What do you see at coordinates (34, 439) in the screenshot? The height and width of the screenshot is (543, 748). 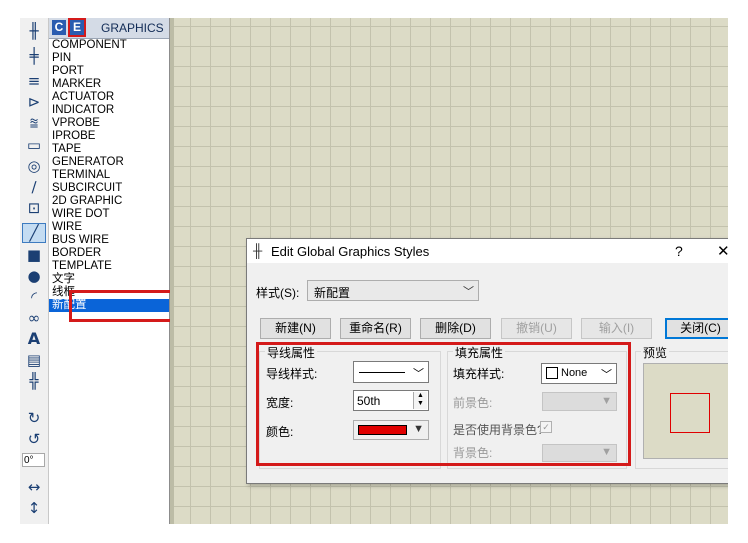 I see `rotate-ccw-icon: ↺` at bounding box center [34, 439].